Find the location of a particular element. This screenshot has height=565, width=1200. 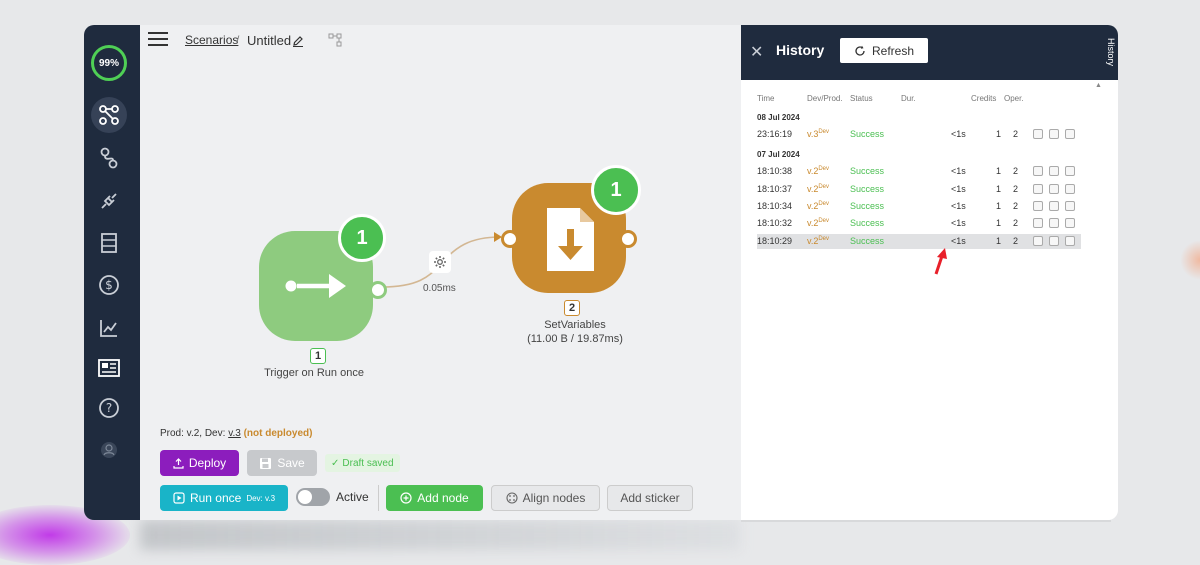

trigger-run-count-badge: 1 is located at coordinates (362, 238).